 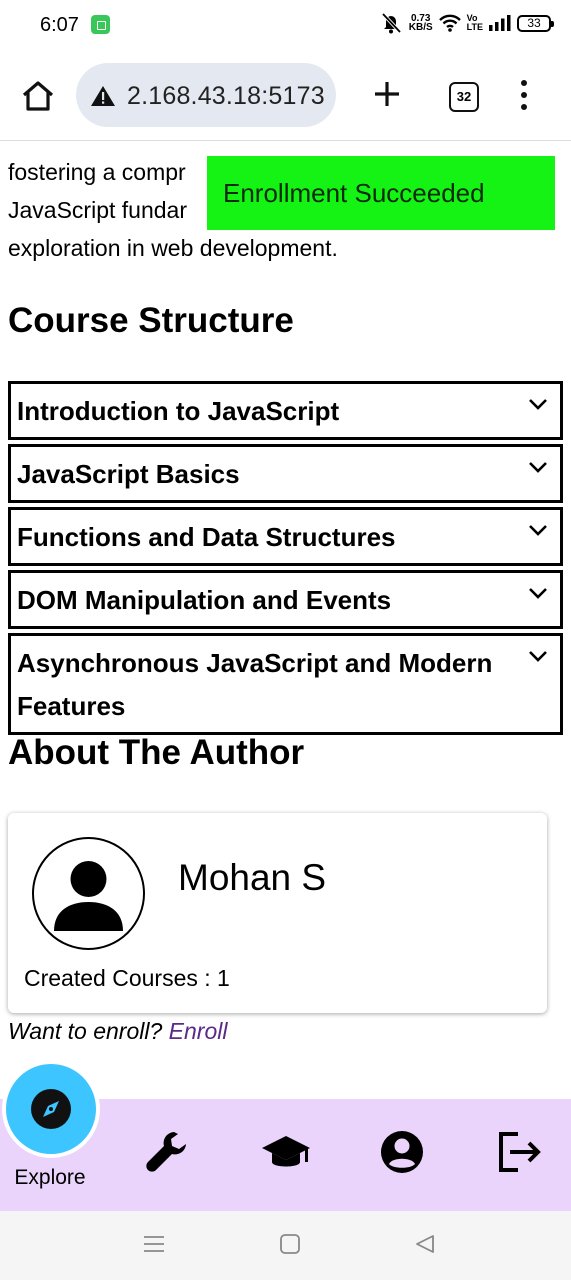 I want to click on net-speed-unit: KB/S, so click(x=420, y=27).